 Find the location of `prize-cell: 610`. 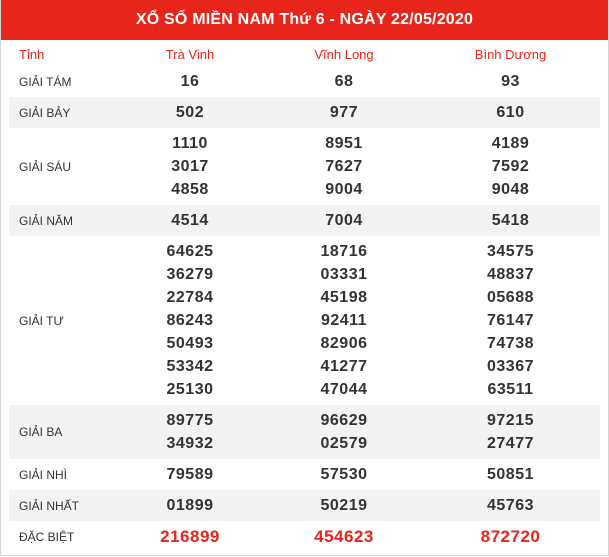

prize-cell: 610 is located at coordinates (510, 112).